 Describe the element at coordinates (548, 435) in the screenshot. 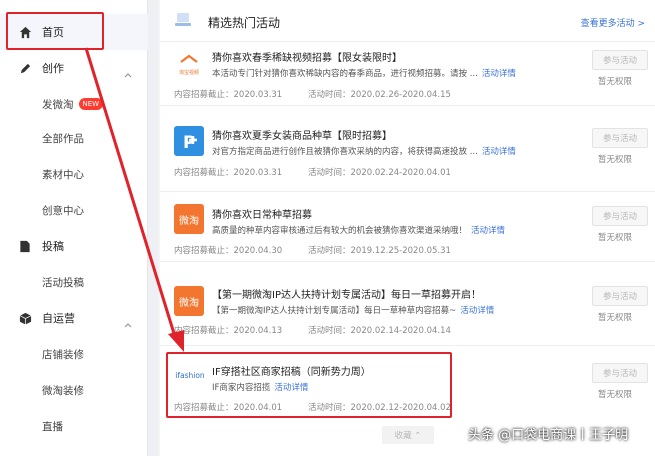

I see `watermark: 头条 @口袋电商课丨王子明` at that location.